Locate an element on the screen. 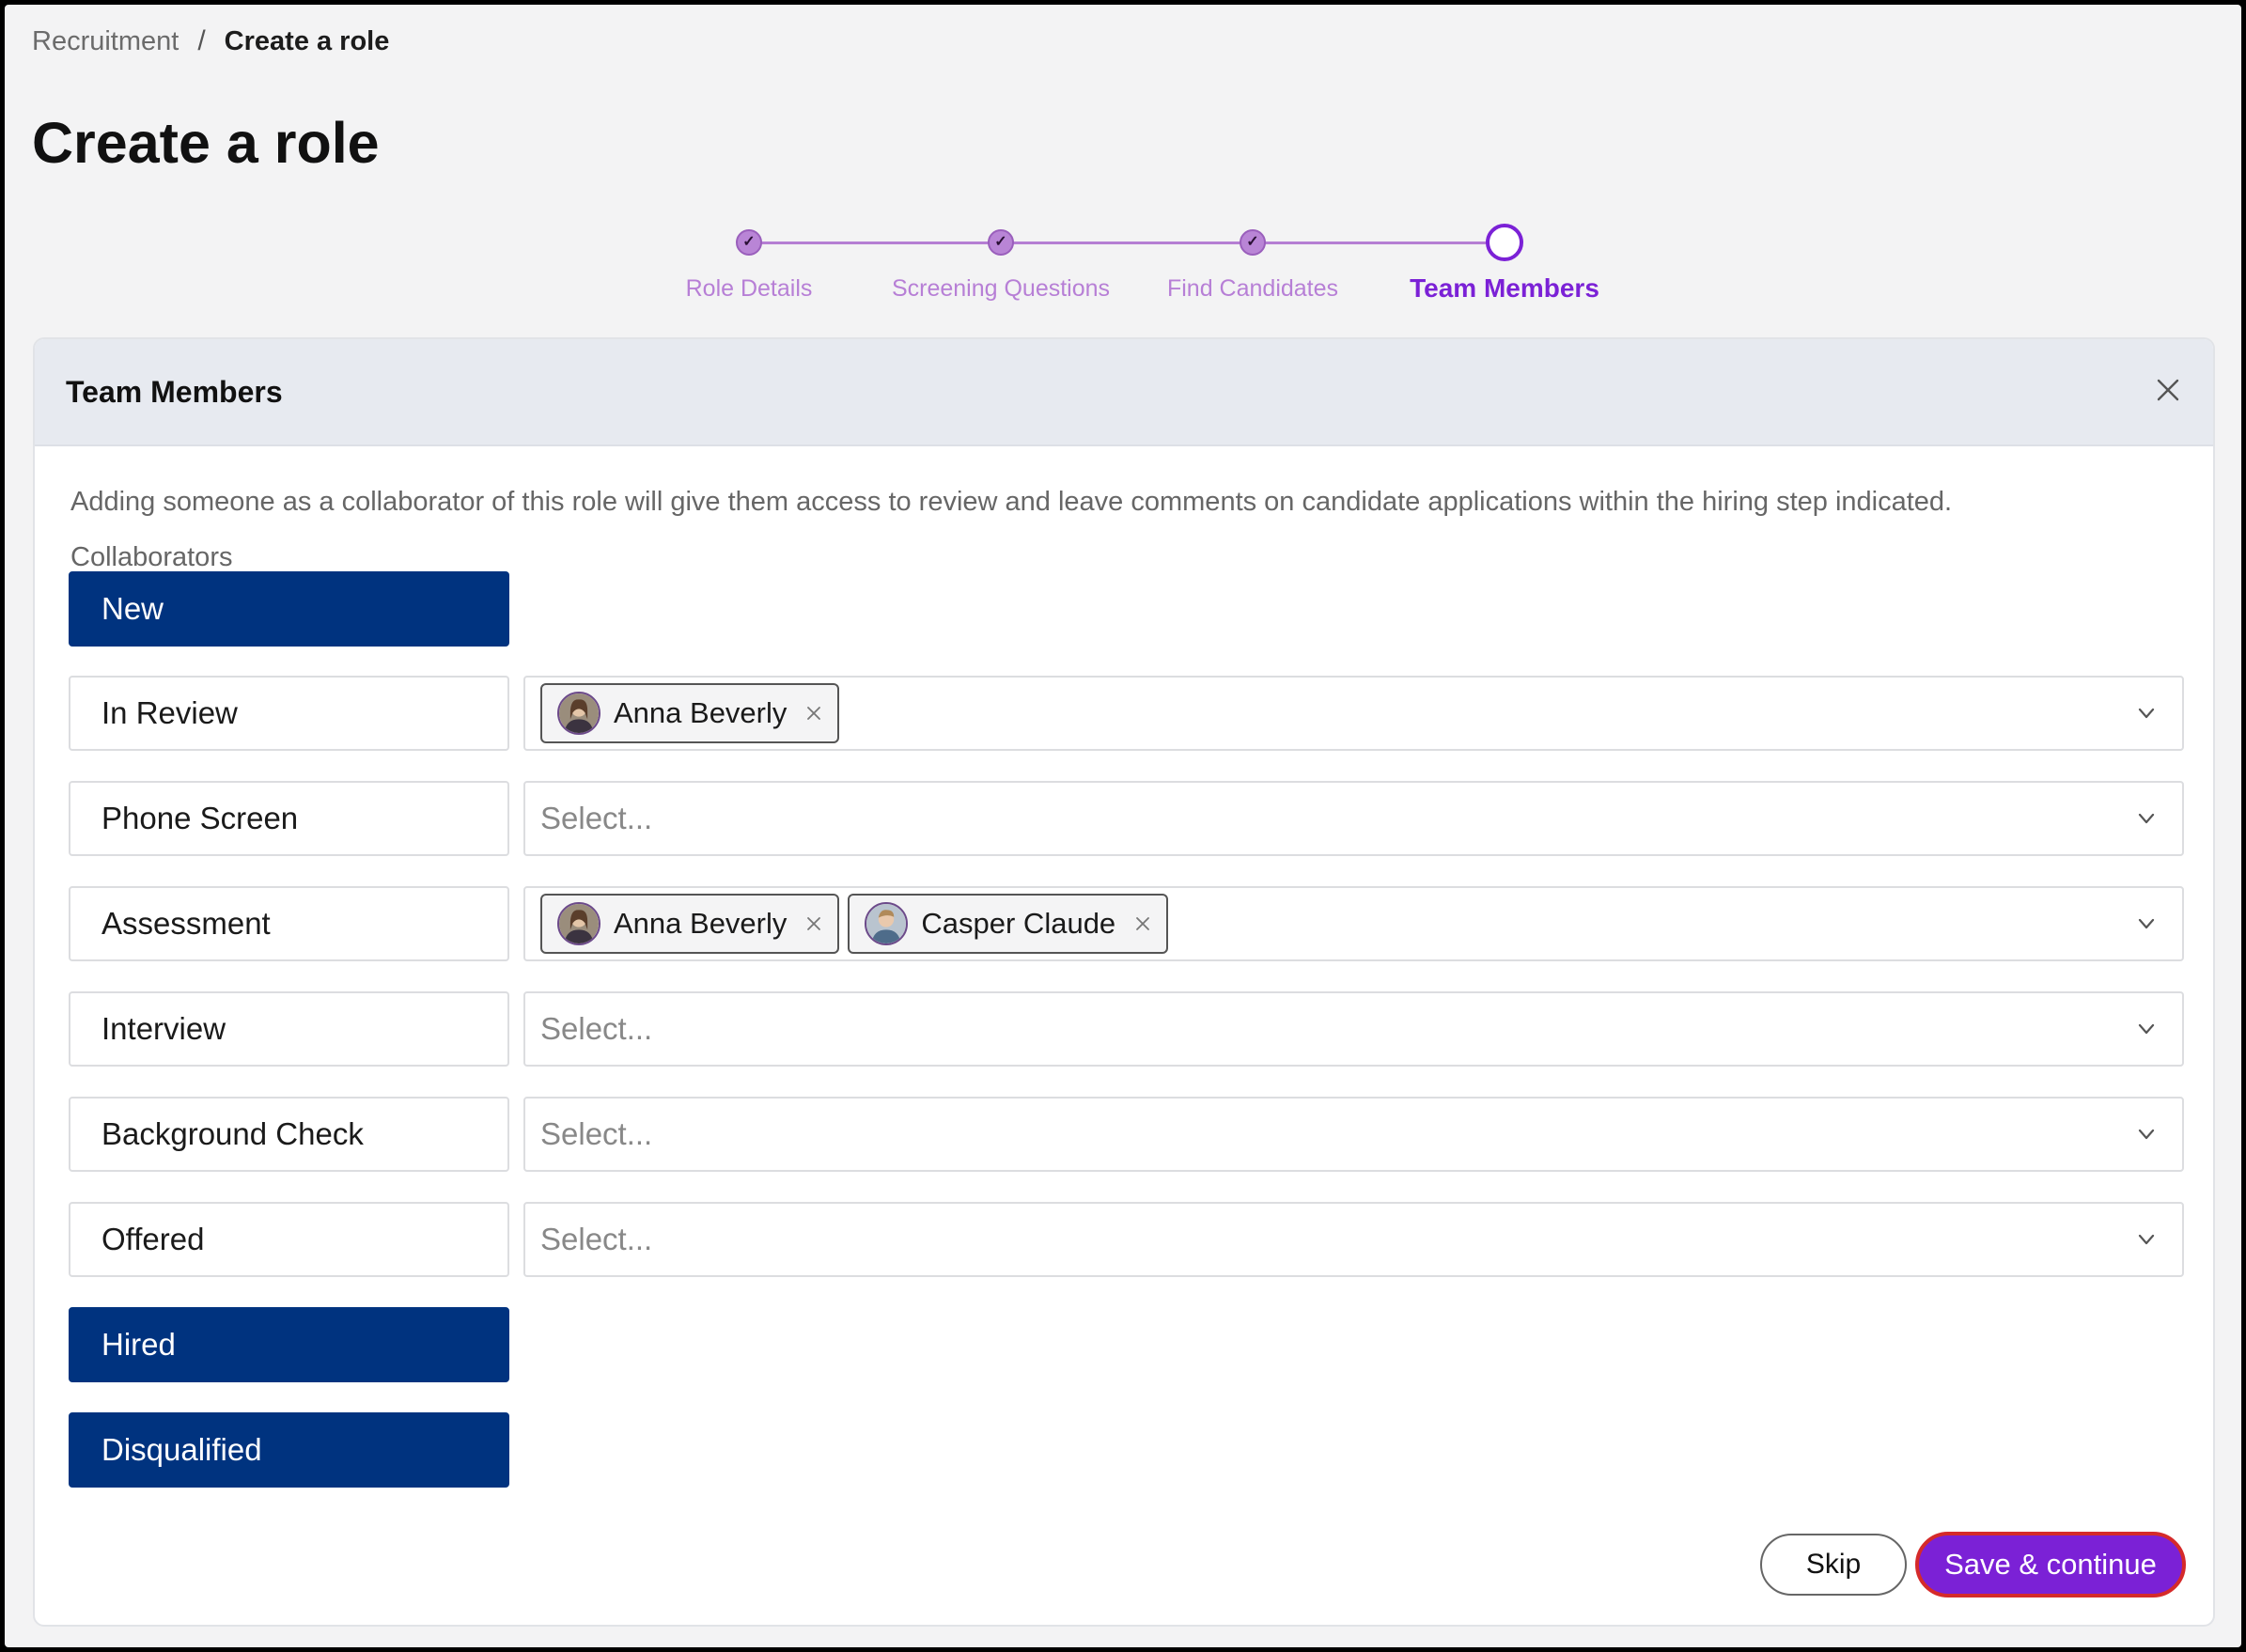  step-current-indicator is located at coordinates (1504, 242).